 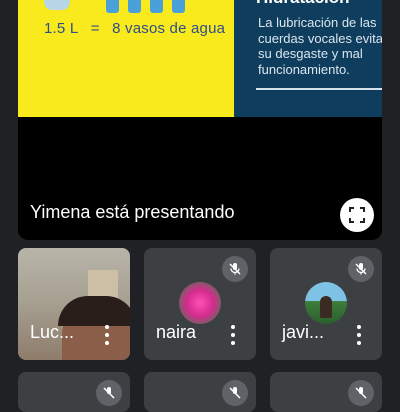 What do you see at coordinates (132, 212) in the screenshot?
I see `presenter-label: Yimena está presentando` at bounding box center [132, 212].